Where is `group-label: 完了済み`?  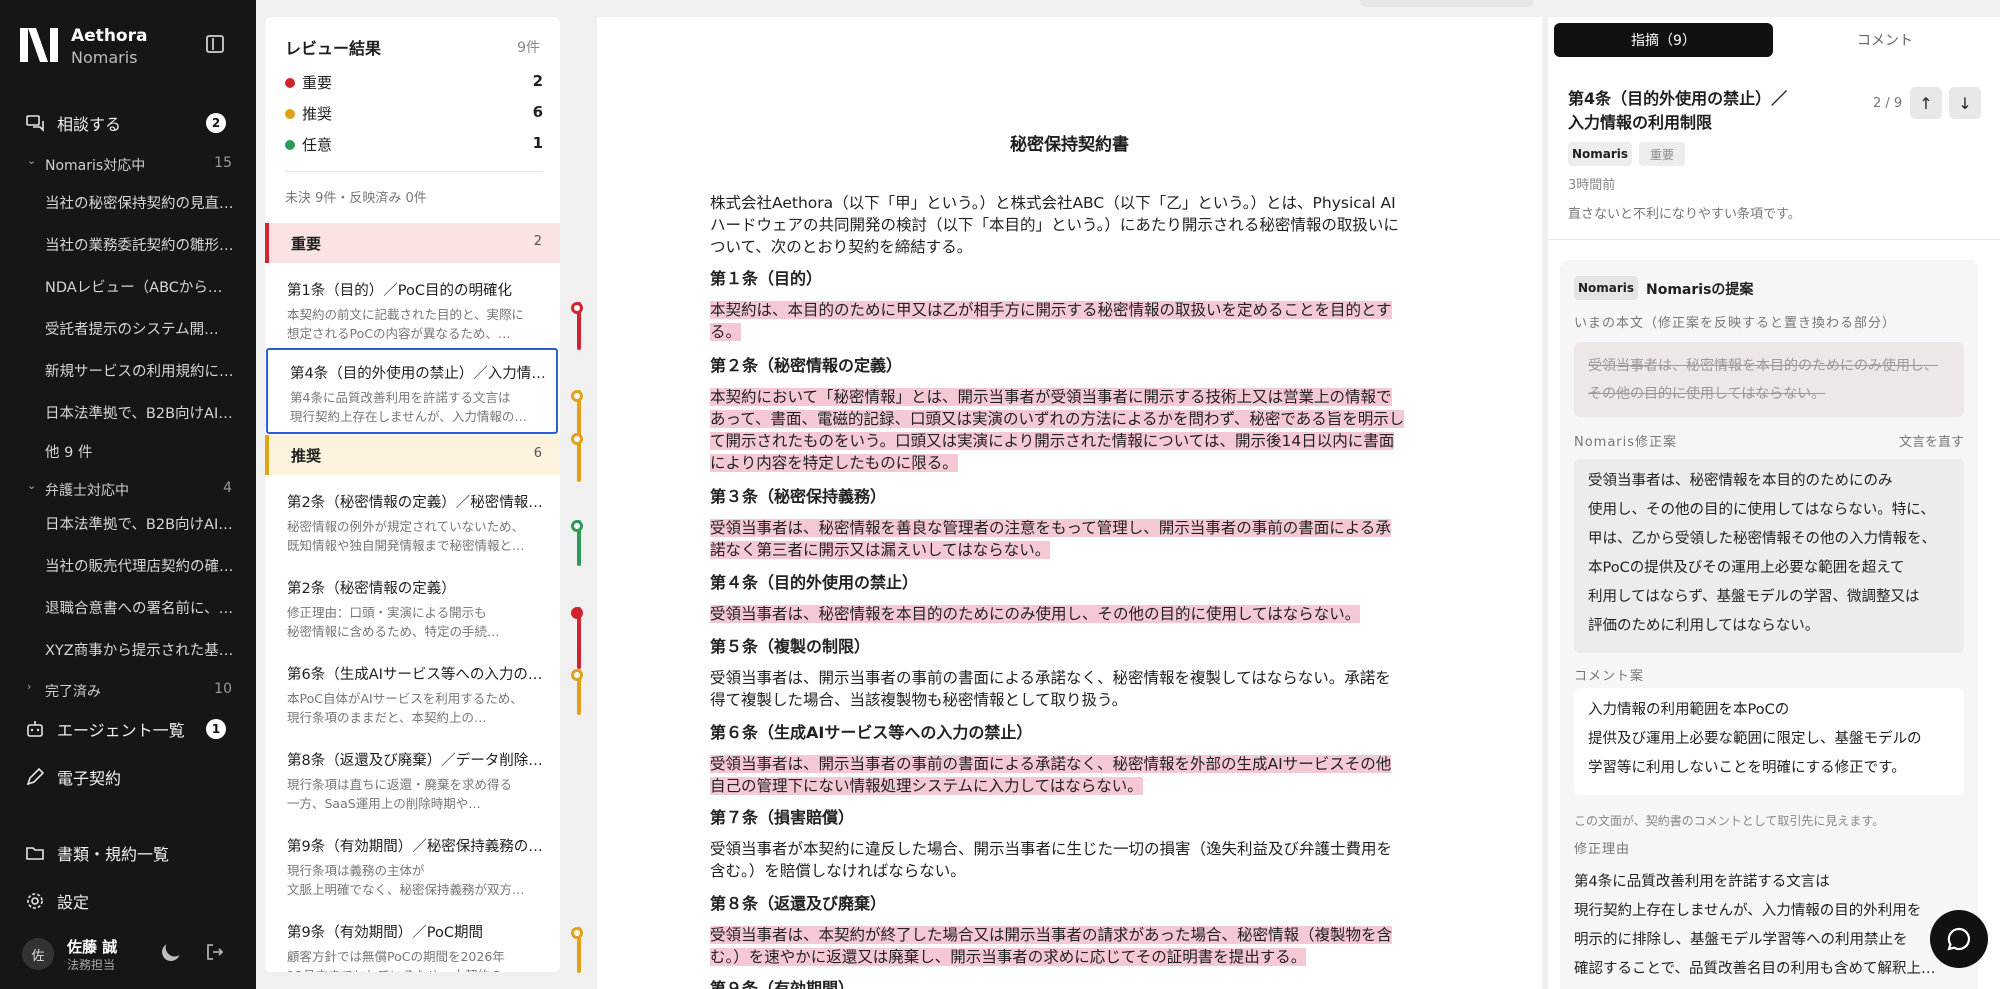 group-label: 完了済み is located at coordinates (73, 692).